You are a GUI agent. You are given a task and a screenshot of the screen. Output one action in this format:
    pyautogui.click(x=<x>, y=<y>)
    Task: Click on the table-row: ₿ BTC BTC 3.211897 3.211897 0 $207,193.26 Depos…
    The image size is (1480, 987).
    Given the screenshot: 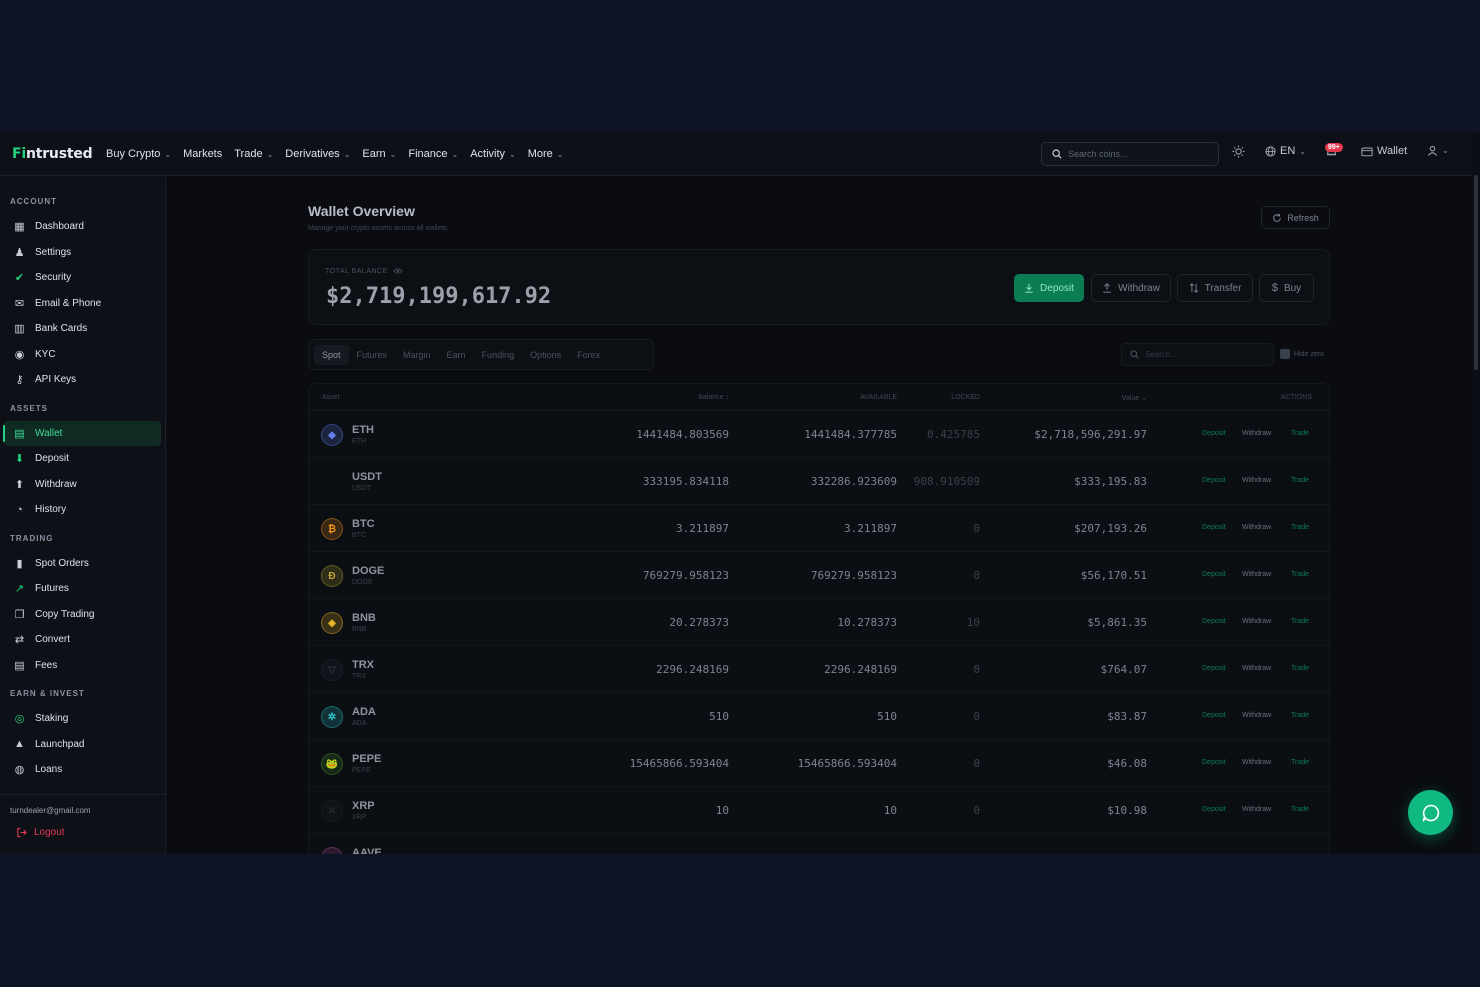 What is the action you would take?
    pyautogui.click(x=819, y=528)
    